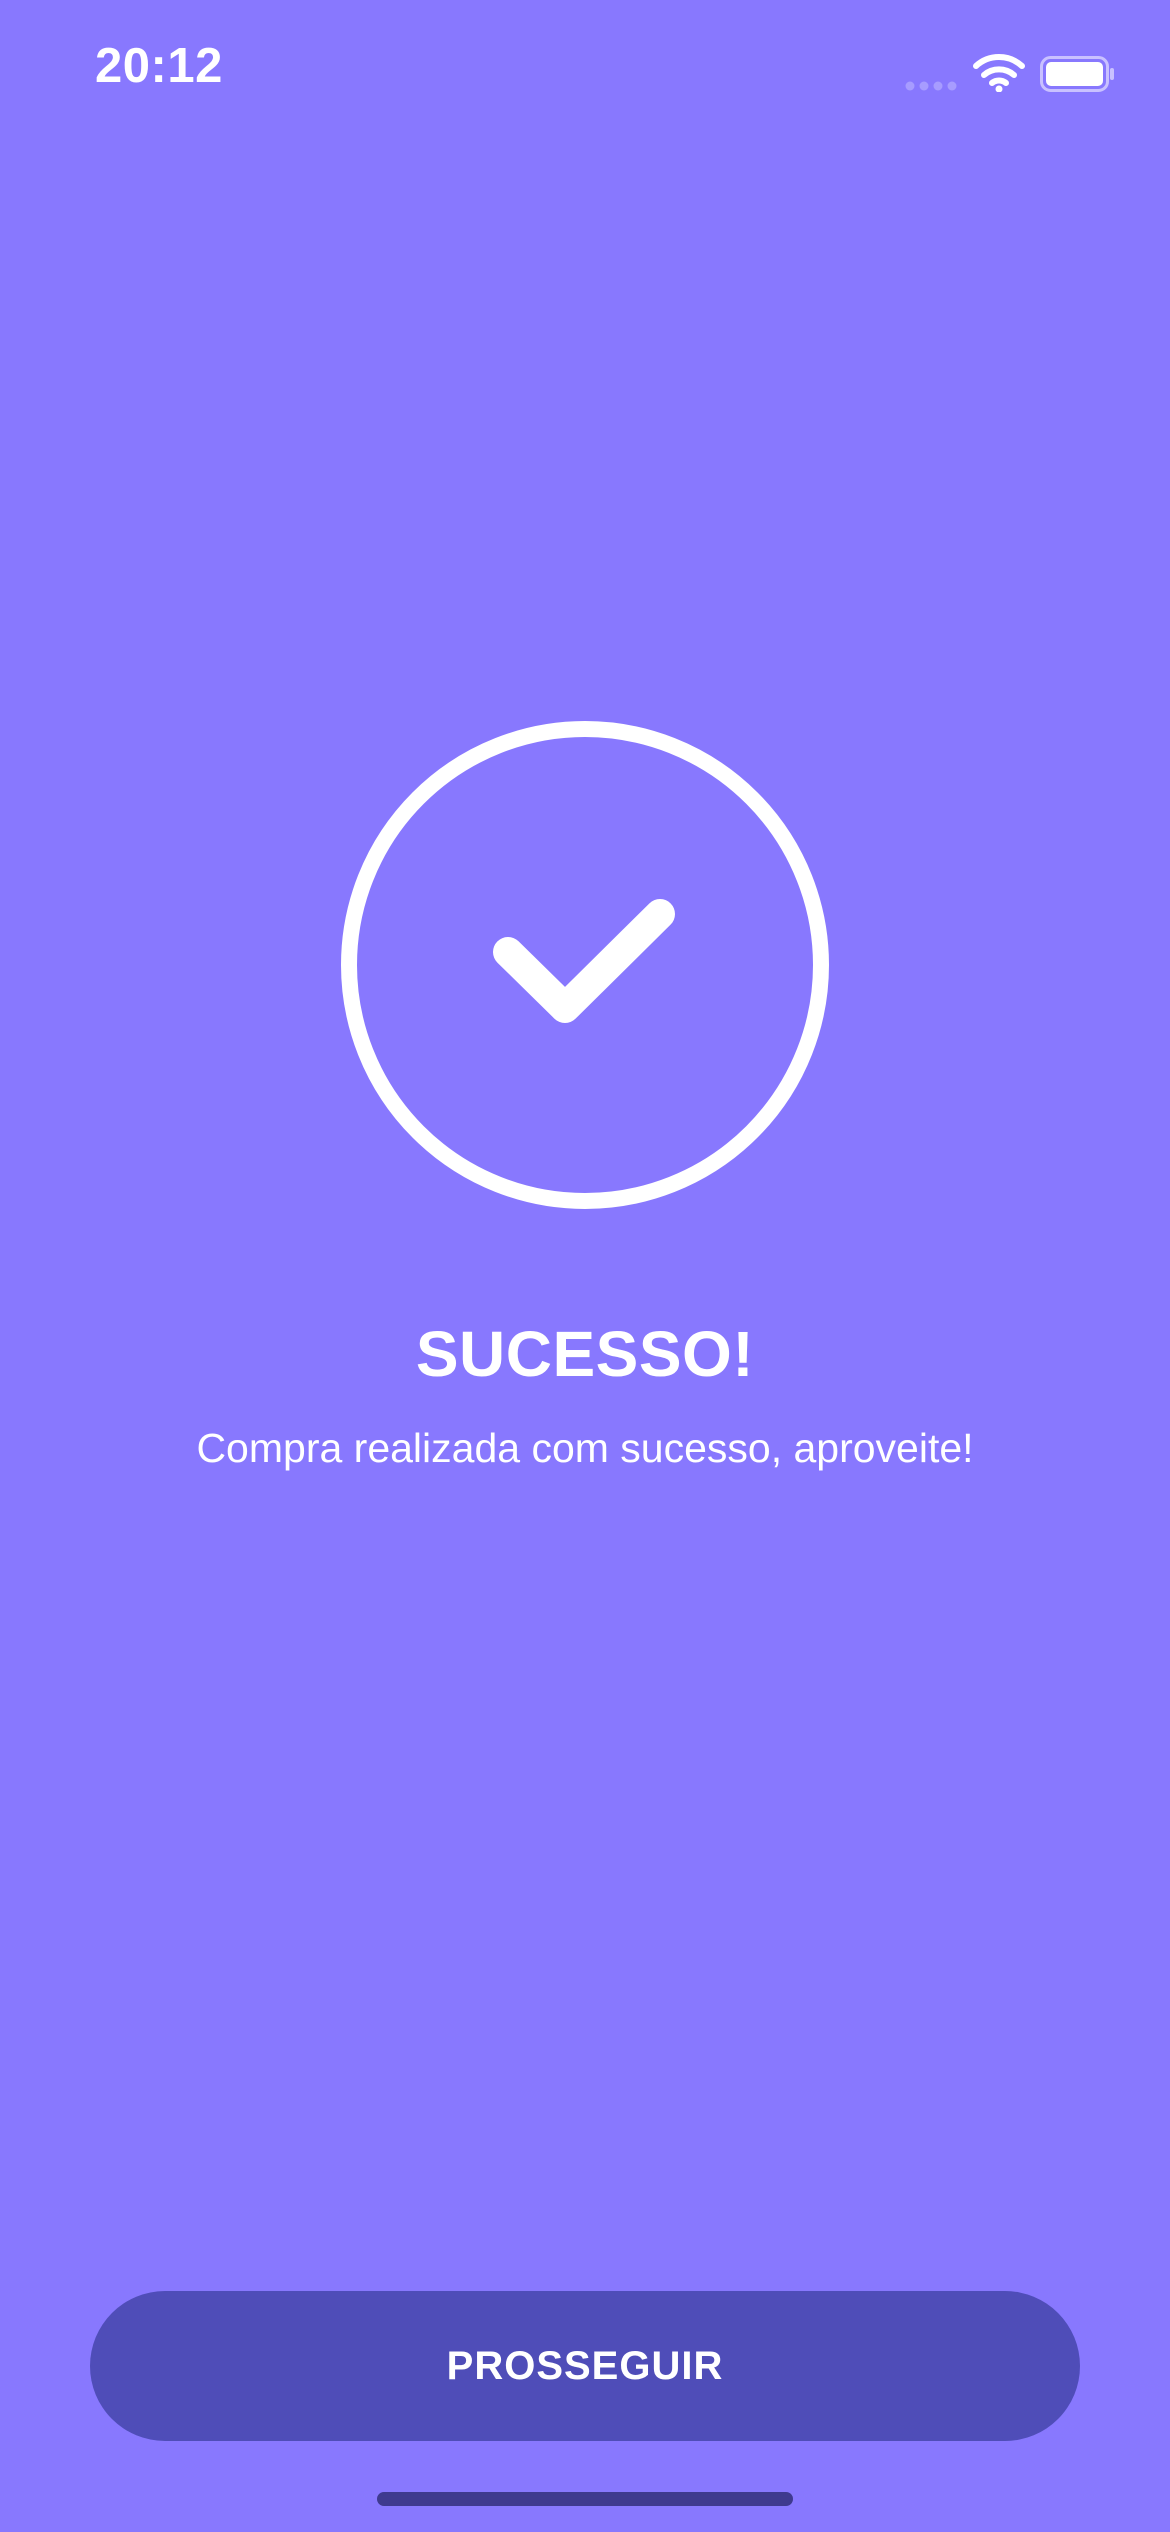 Image resolution: width=1170 pixels, height=2532 pixels. What do you see at coordinates (585, 1448) in the screenshot?
I see `success-message: Compra realizada com sucesso, aproveite!` at bounding box center [585, 1448].